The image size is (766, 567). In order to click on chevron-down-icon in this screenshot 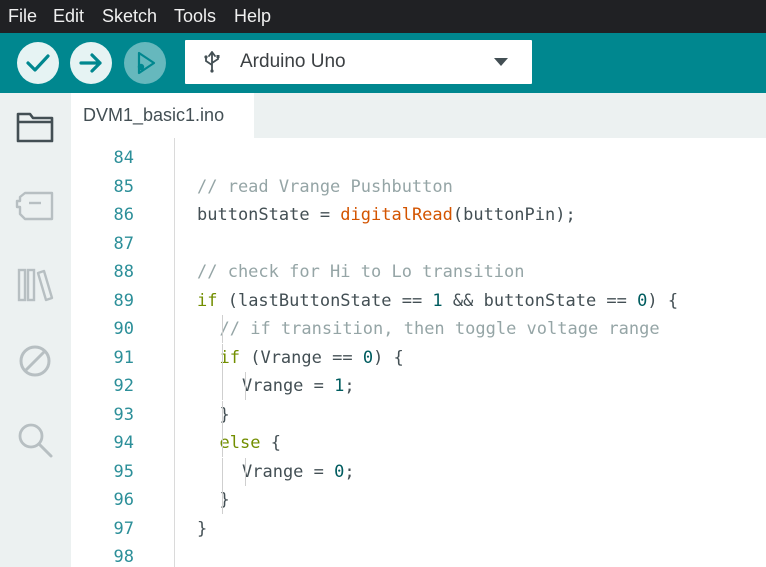, I will do `click(501, 62)`.